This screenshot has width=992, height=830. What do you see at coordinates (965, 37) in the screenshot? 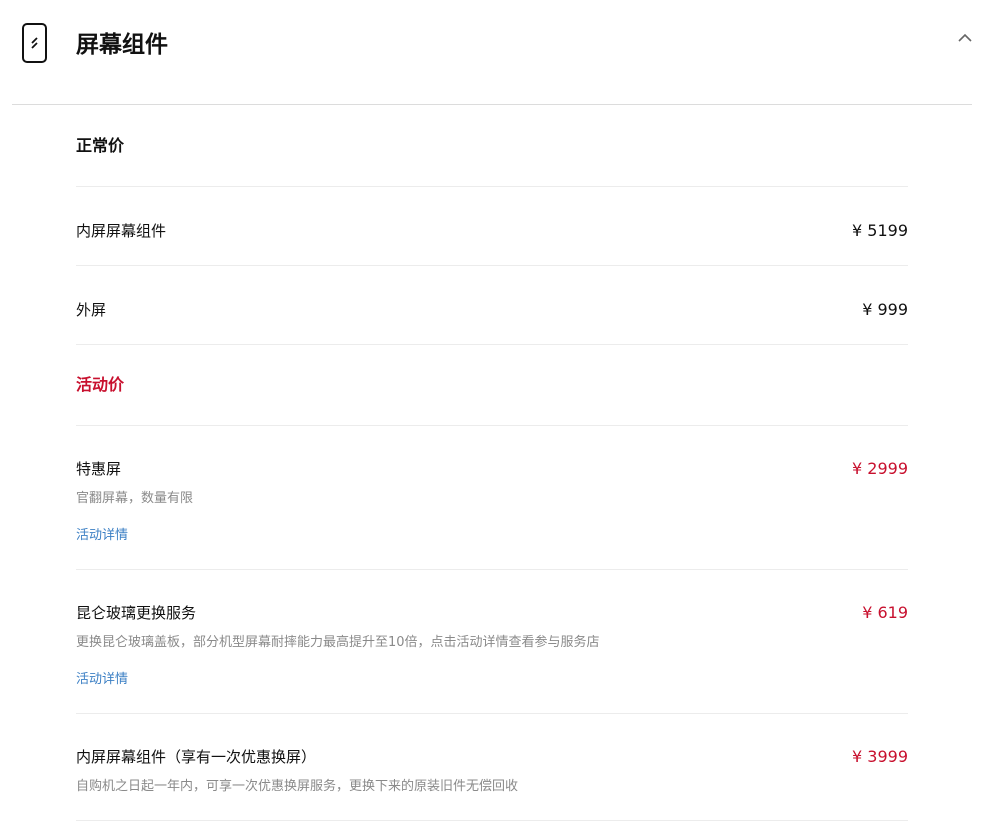
I see `chevron-up-icon` at bounding box center [965, 37].